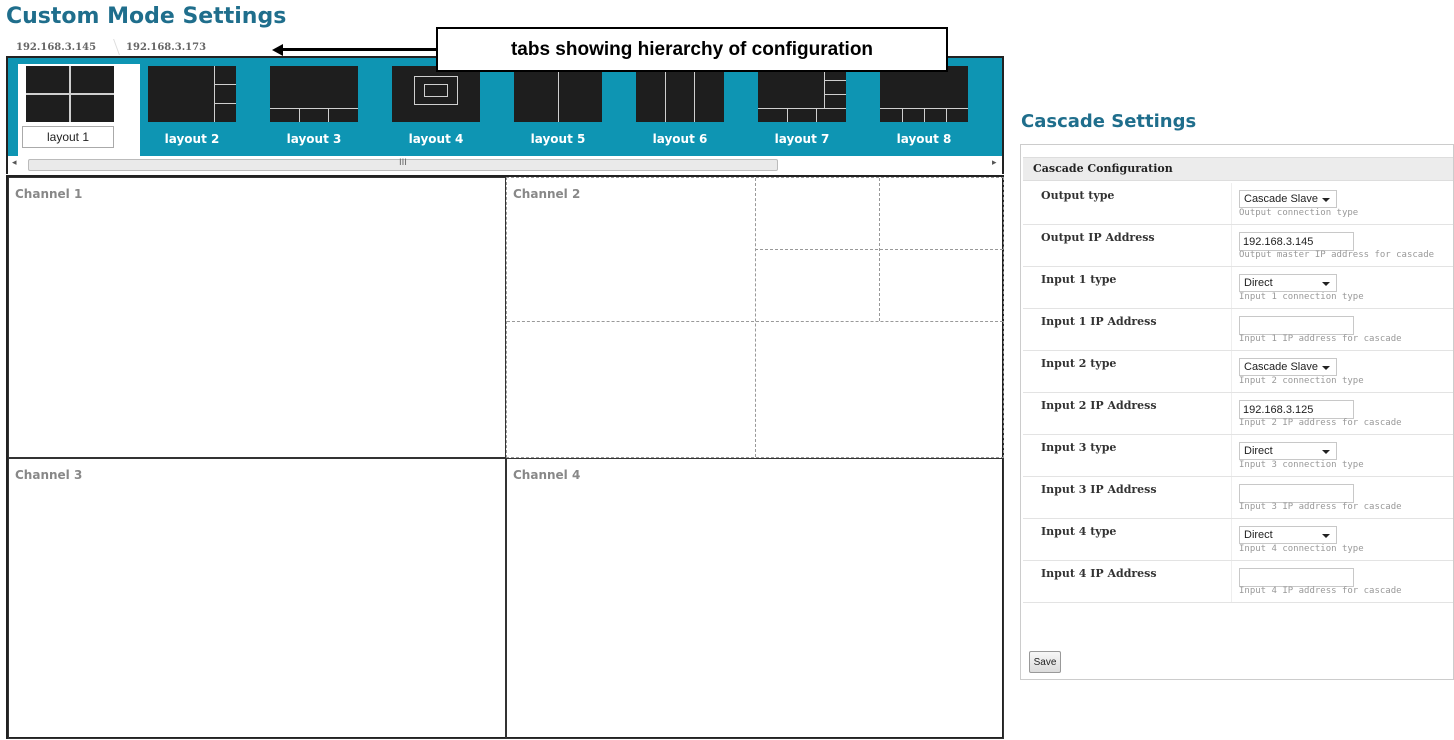 This screenshot has width=1454, height=740. Describe the element at coordinates (354, 50) in the screenshot. I see `left-arrow-icon` at that location.